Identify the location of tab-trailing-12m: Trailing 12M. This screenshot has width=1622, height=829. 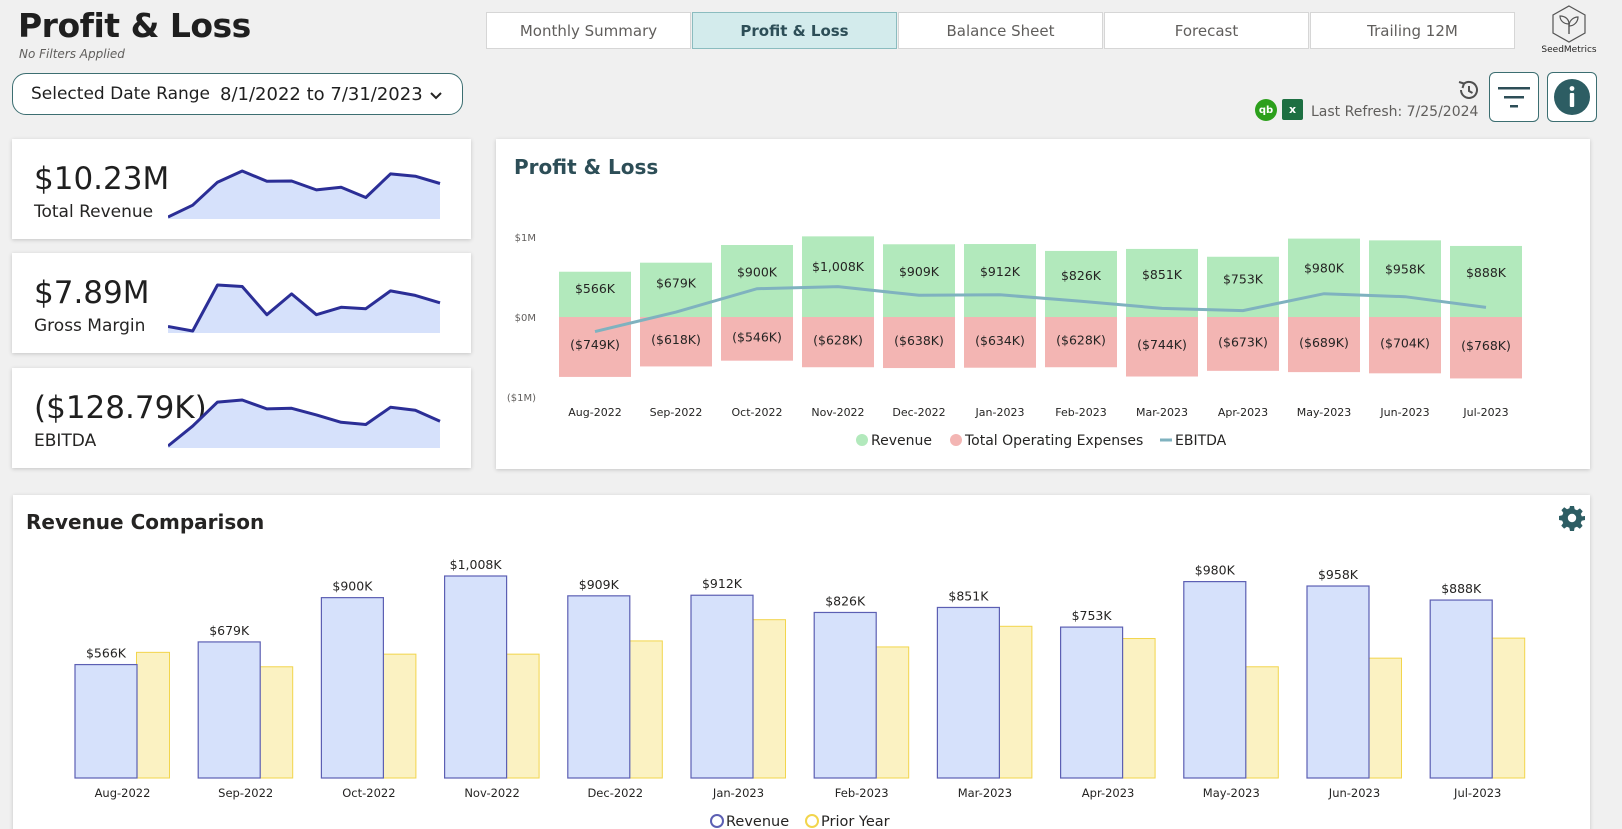
(1412, 30).